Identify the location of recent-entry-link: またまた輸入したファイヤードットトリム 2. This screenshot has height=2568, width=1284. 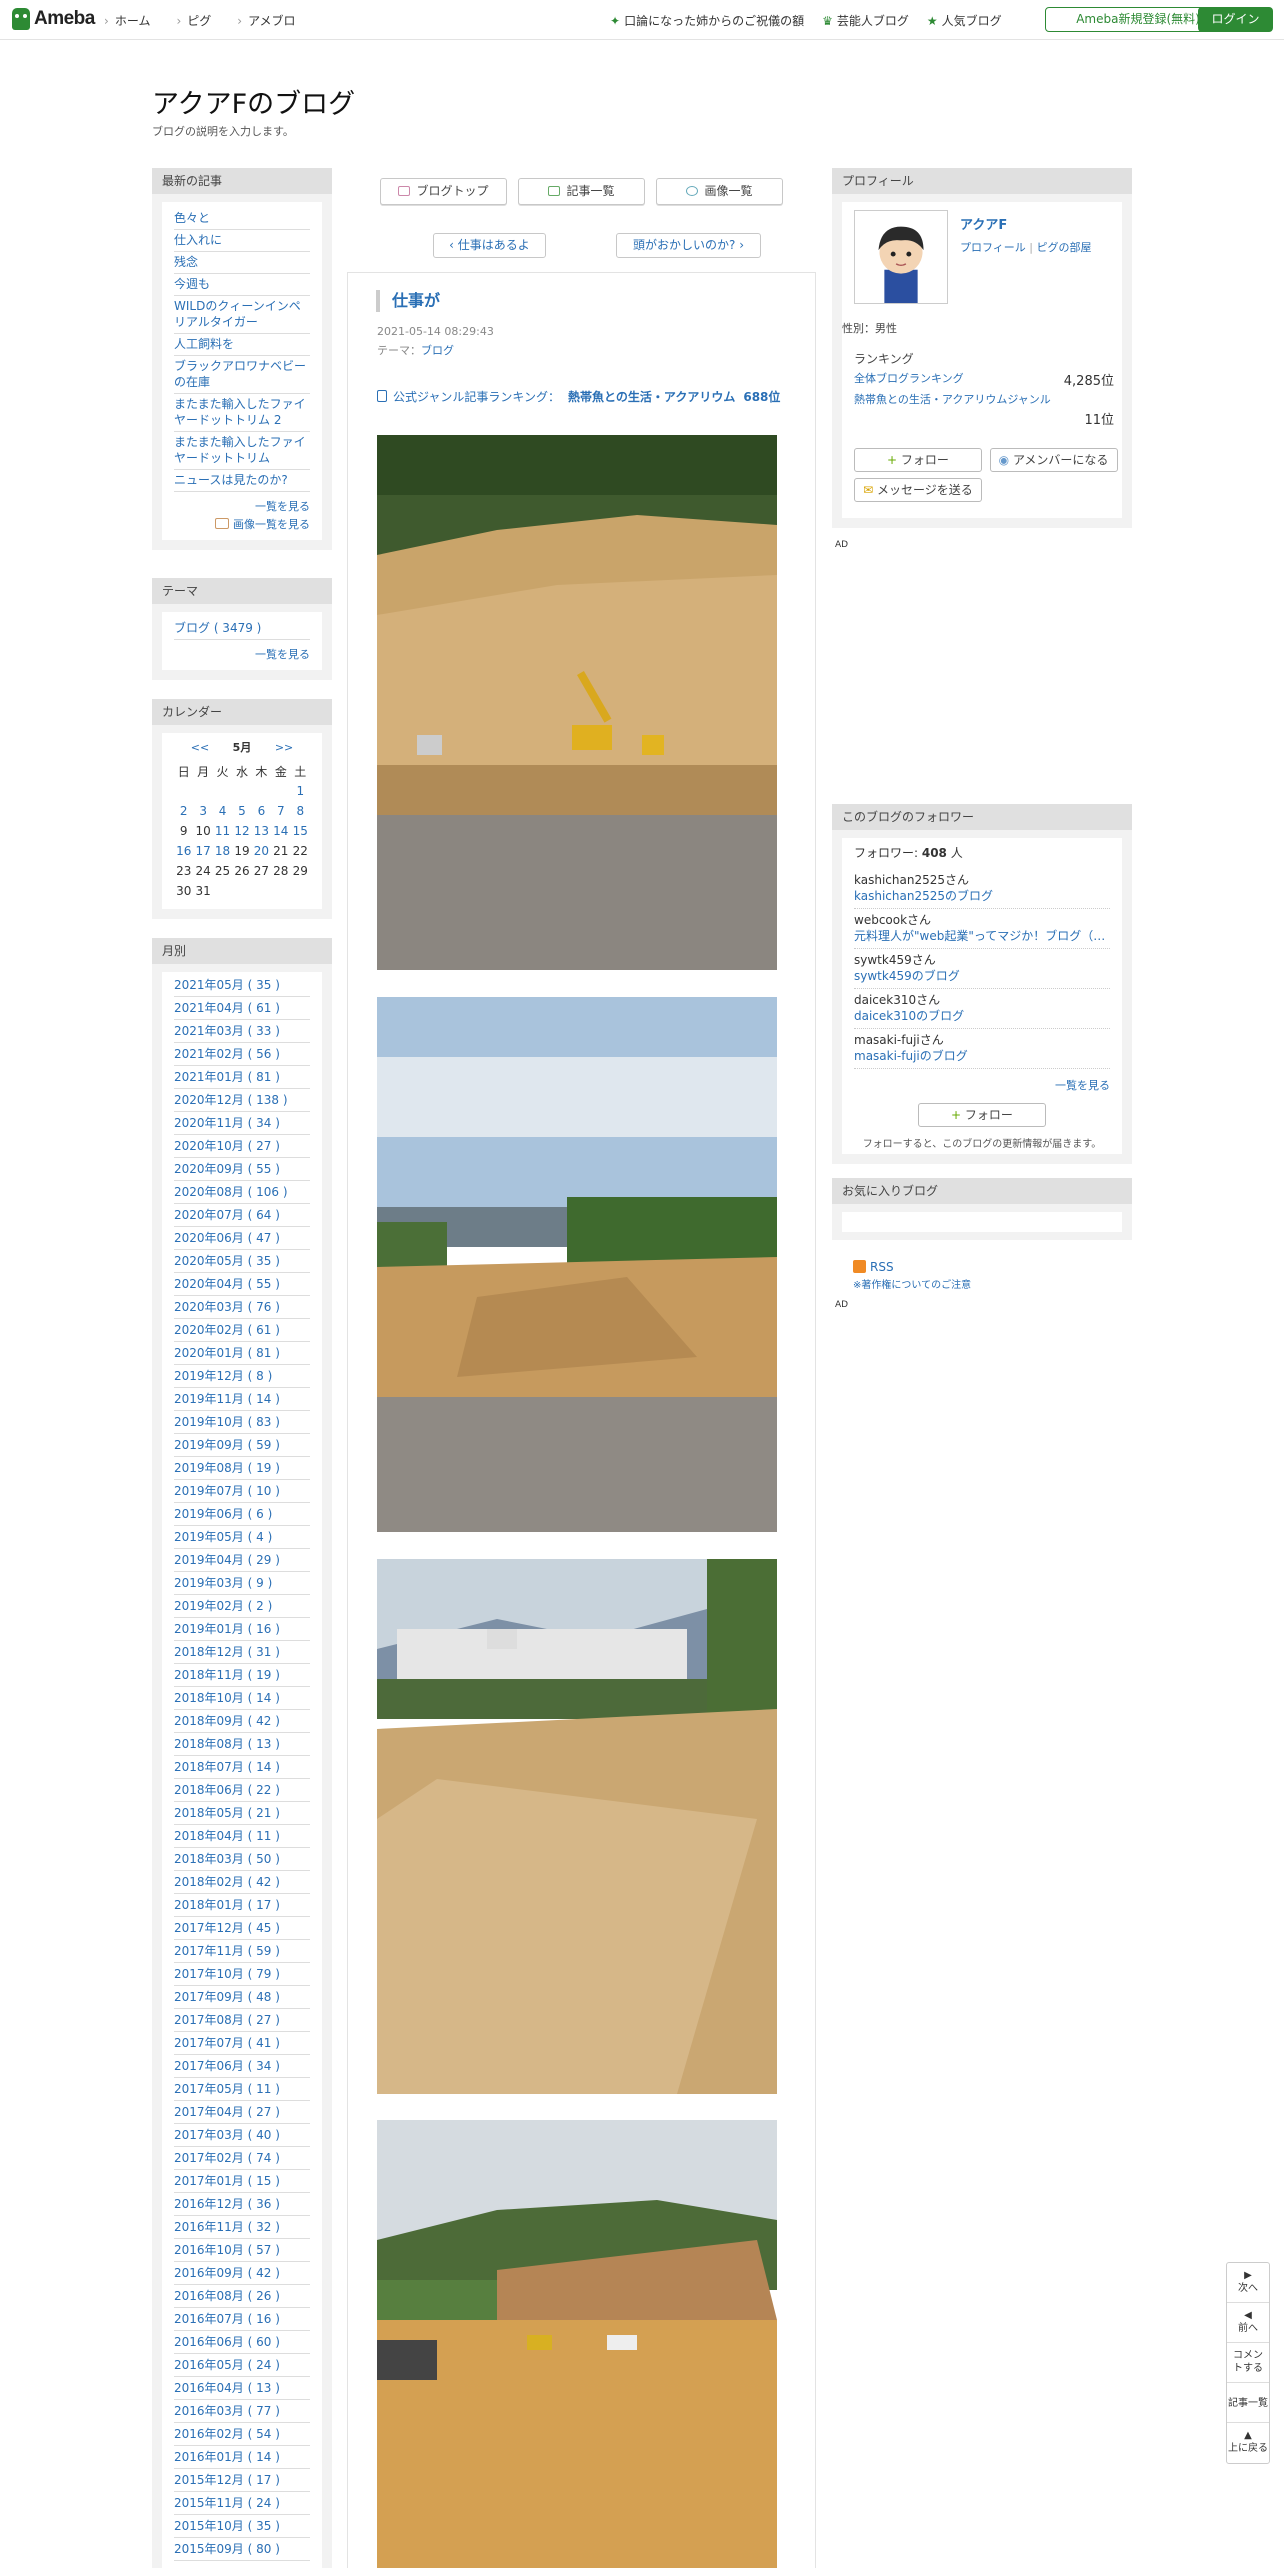
(240, 412).